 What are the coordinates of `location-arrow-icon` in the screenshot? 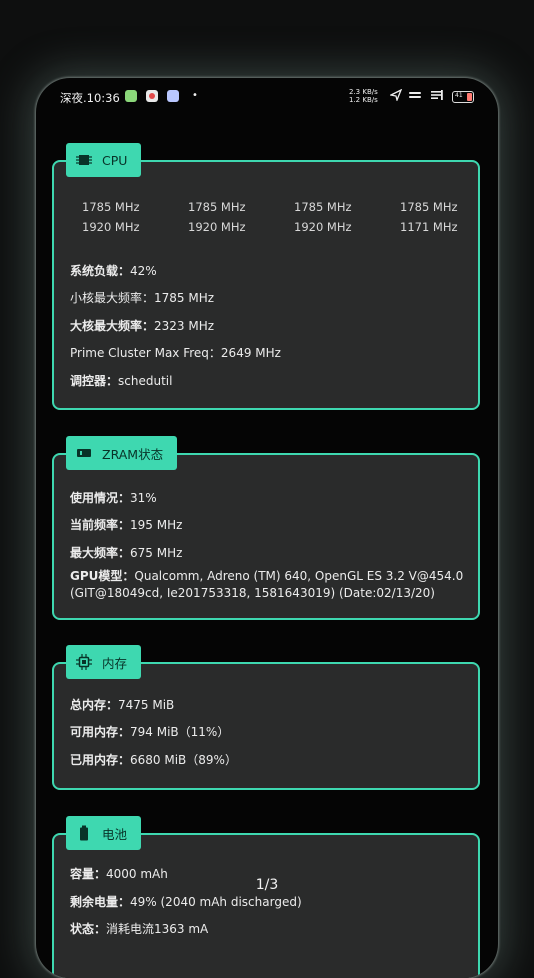 It's located at (396, 95).